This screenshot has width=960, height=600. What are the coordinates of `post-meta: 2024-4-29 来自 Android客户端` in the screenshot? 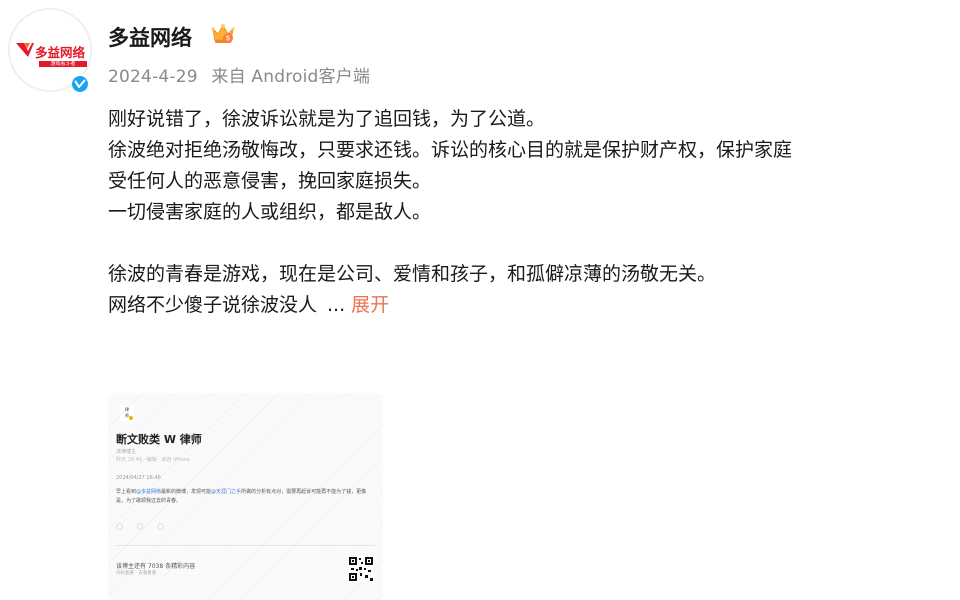 It's located at (243, 74).